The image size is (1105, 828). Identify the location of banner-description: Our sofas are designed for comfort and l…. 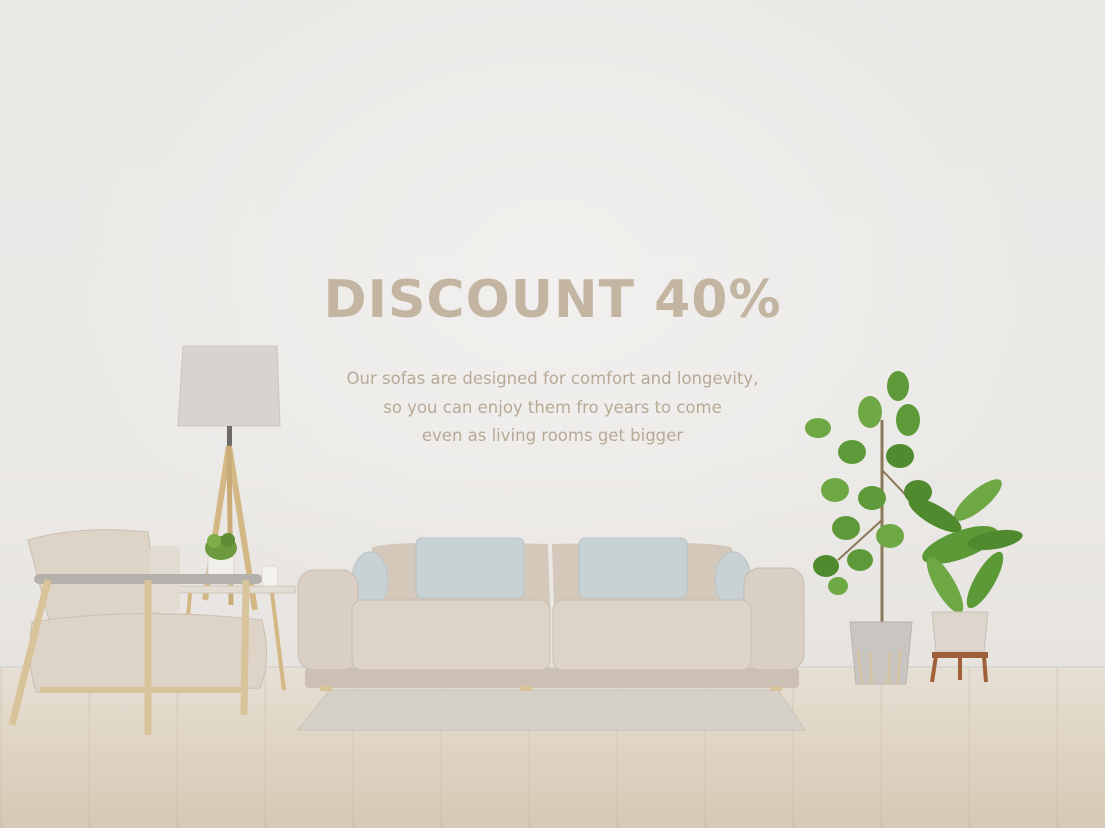
(552, 408).